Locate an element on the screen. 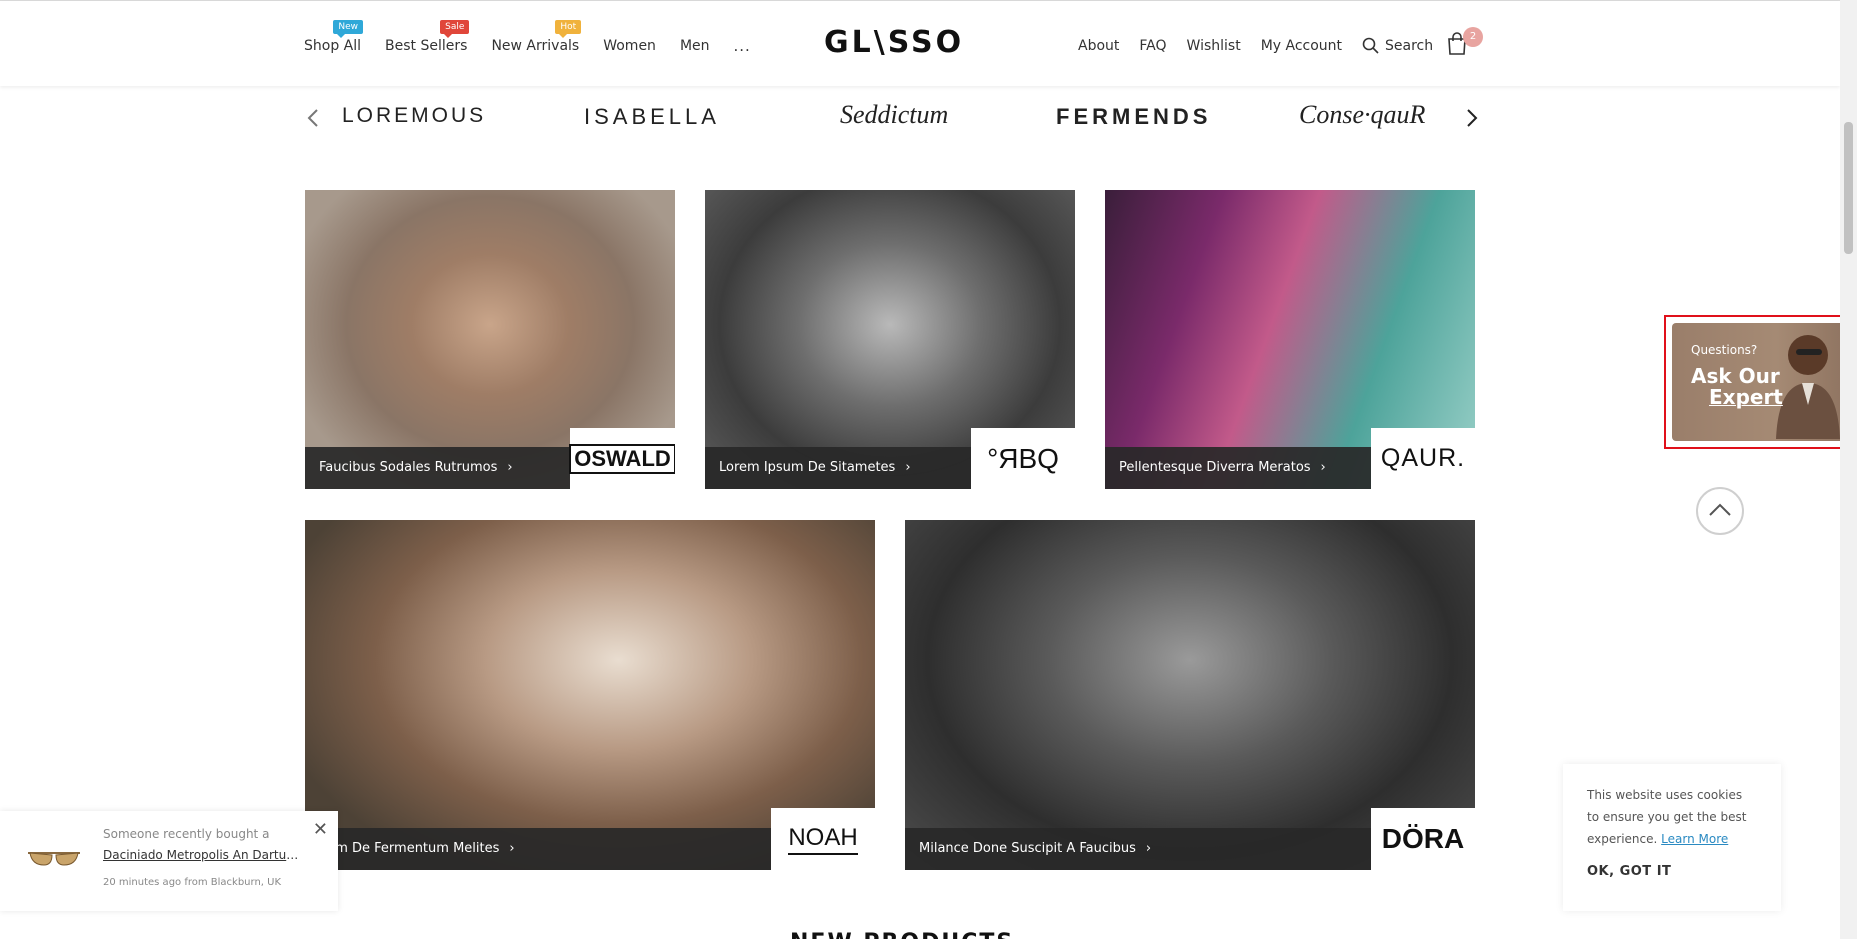  collection-tile: Pellentesque Diverra Meratos › QAUR. is located at coordinates (1290, 339).